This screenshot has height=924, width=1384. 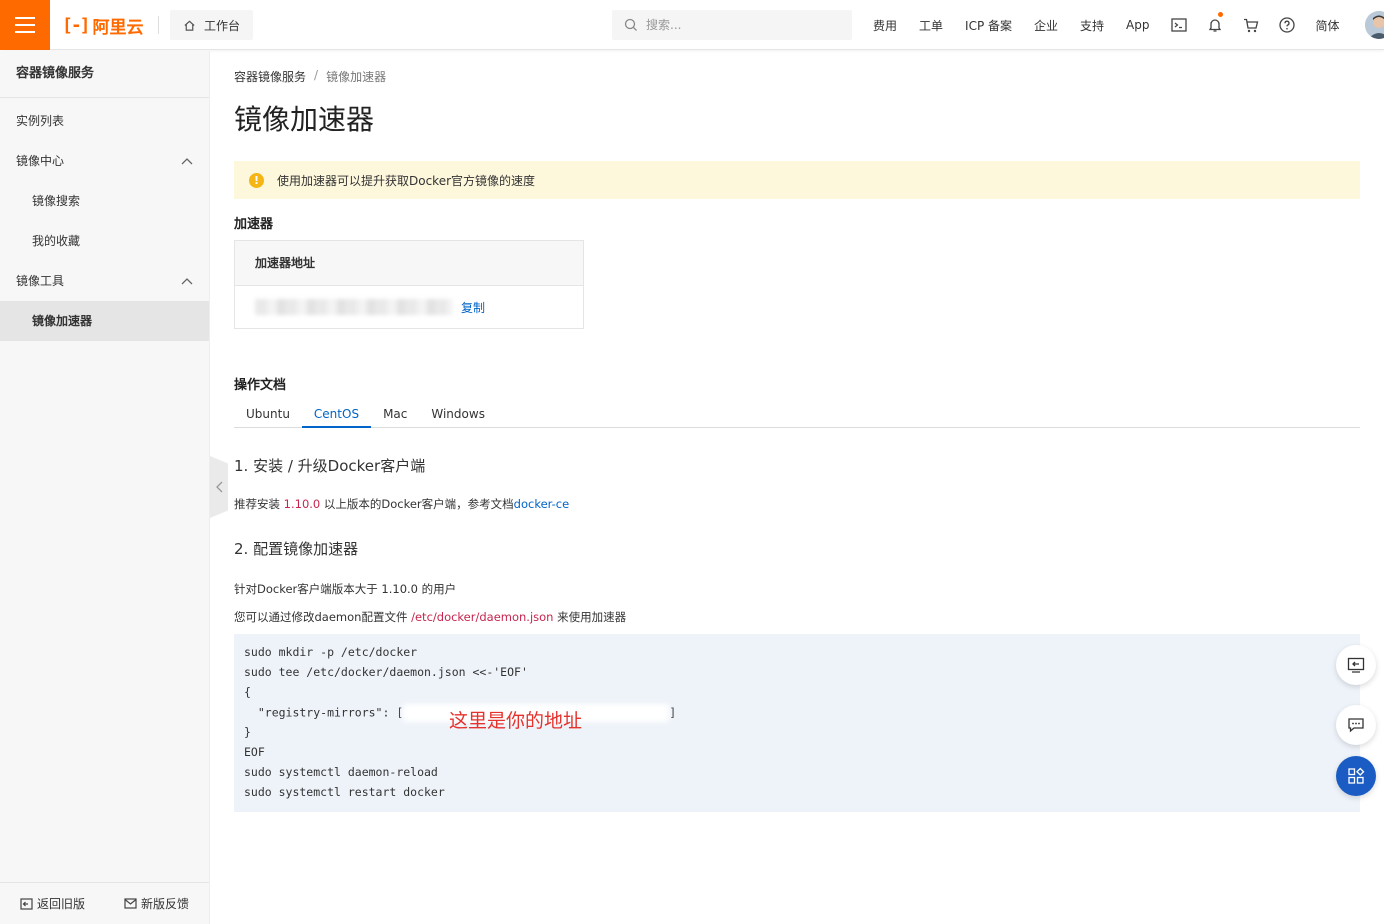 I want to click on os-tabs: Ubuntu CentOS Mac Windows, so click(x=797, y=417).